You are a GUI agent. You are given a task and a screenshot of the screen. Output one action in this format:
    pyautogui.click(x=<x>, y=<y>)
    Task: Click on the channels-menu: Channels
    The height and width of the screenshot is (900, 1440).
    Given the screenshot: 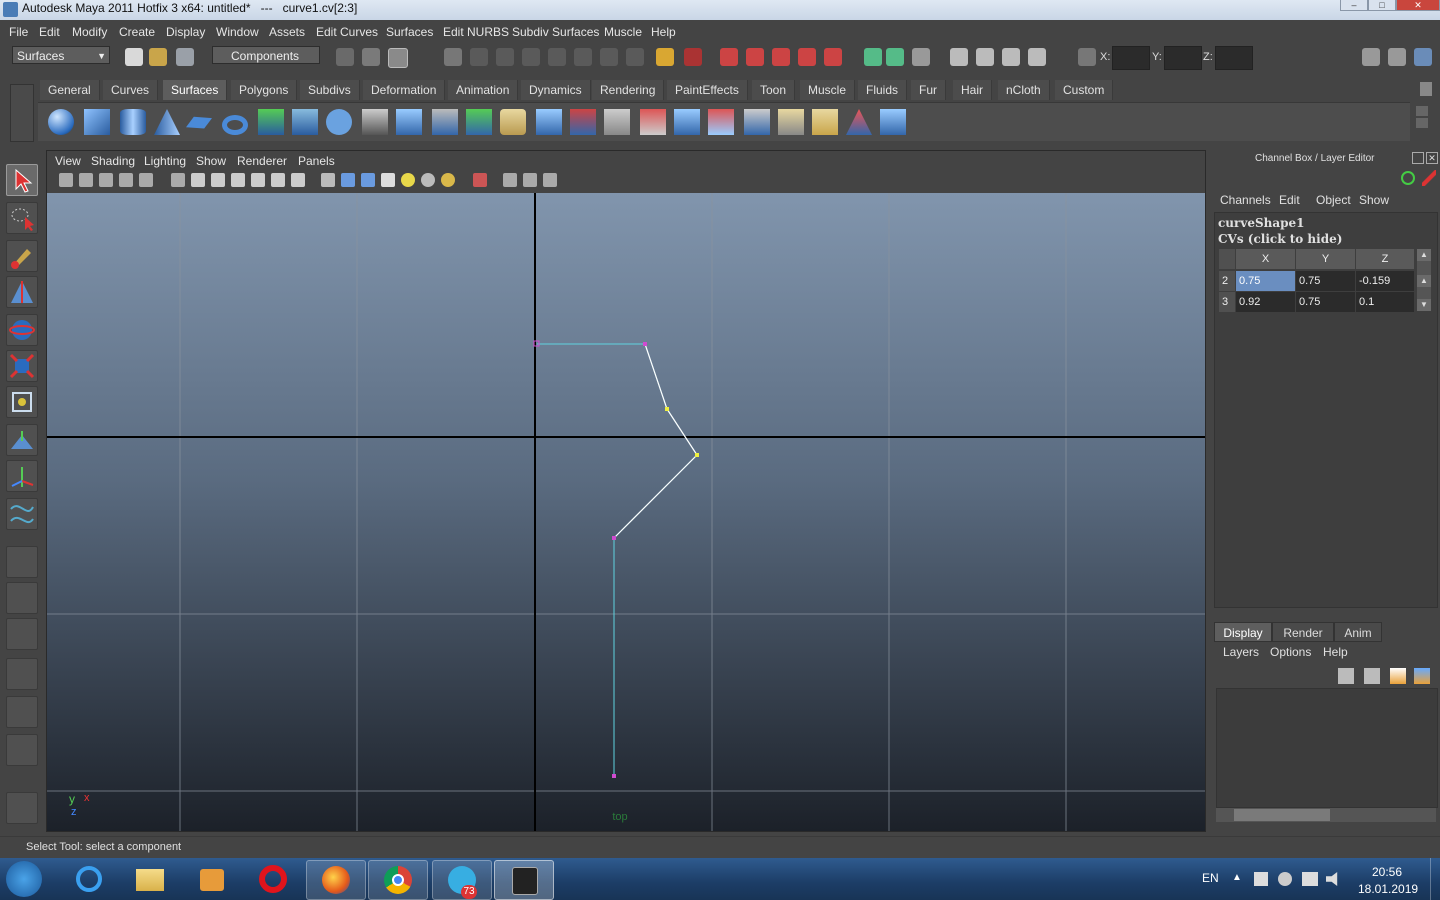 What is the action you would take?
    pyautogui.click(x=1245, y=200)
    